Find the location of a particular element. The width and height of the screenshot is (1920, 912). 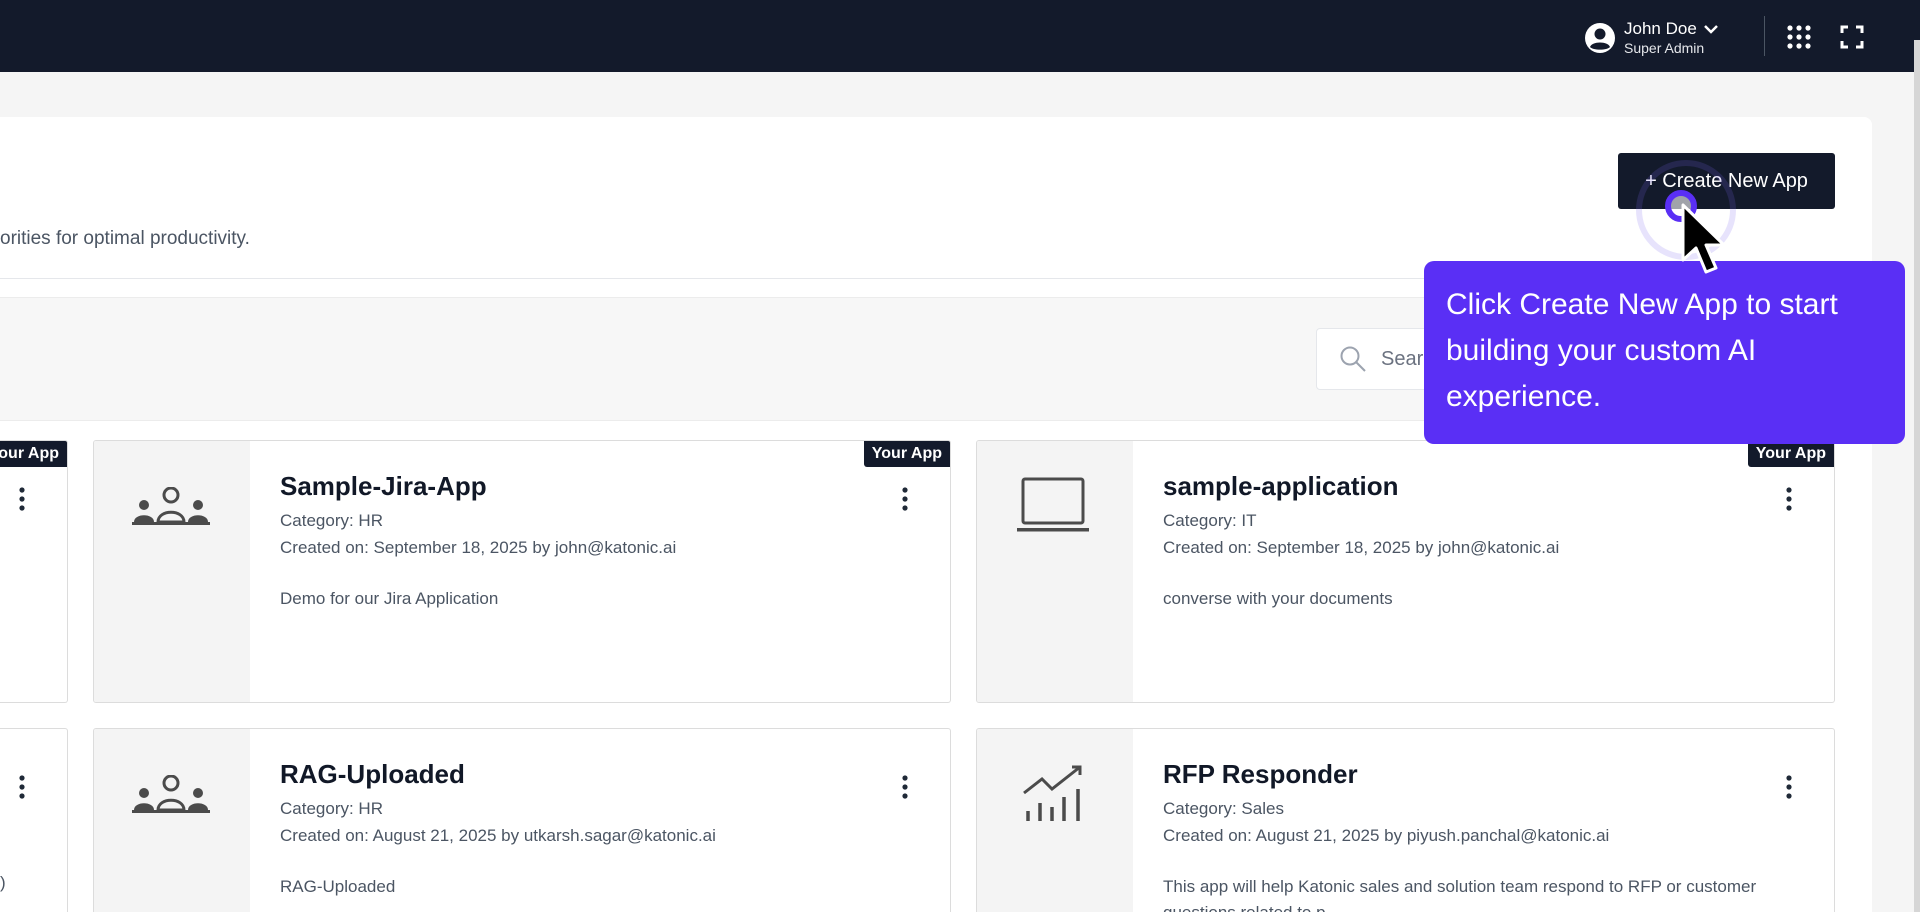

card-description: Demo for our Jira Application is located at coordinates (389, 598).